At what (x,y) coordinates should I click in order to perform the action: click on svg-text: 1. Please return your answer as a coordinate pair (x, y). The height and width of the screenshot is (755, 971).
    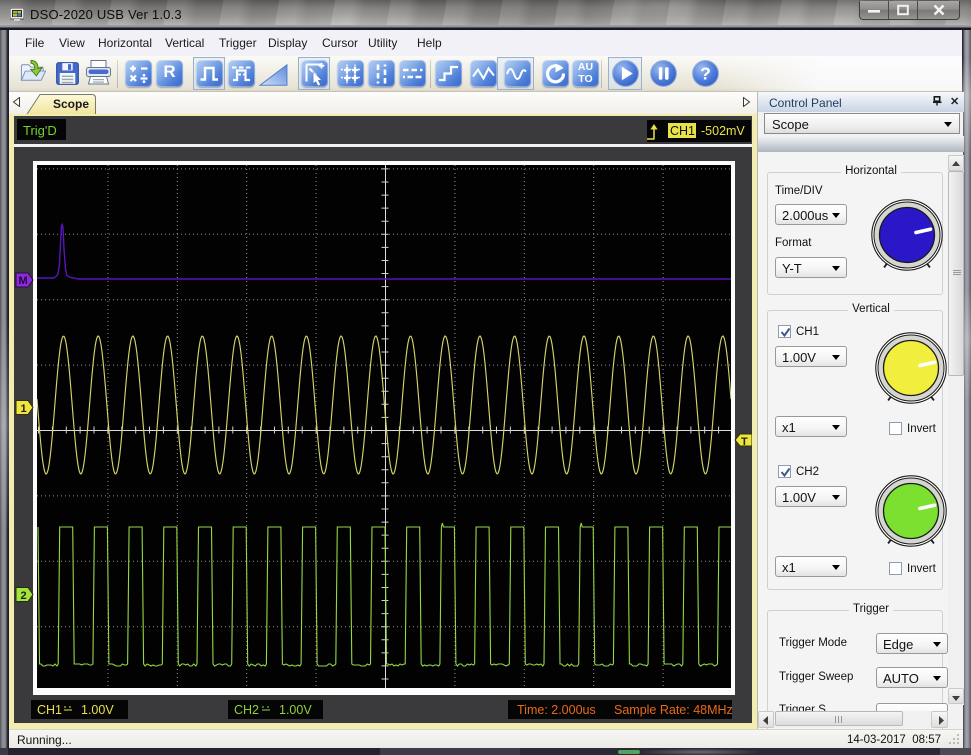
    Looking at the image, I should click on (24, 409).